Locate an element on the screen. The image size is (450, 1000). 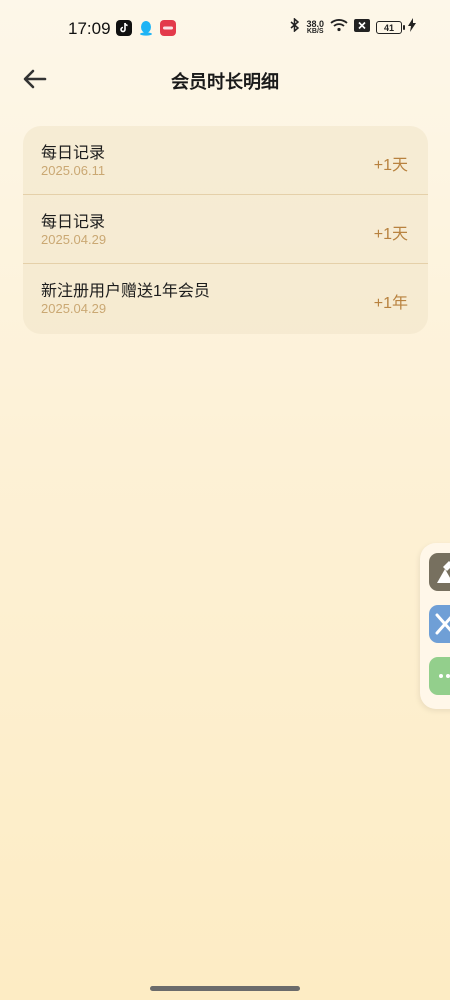
record-value: +1年 is located at coordinates (390, 303).